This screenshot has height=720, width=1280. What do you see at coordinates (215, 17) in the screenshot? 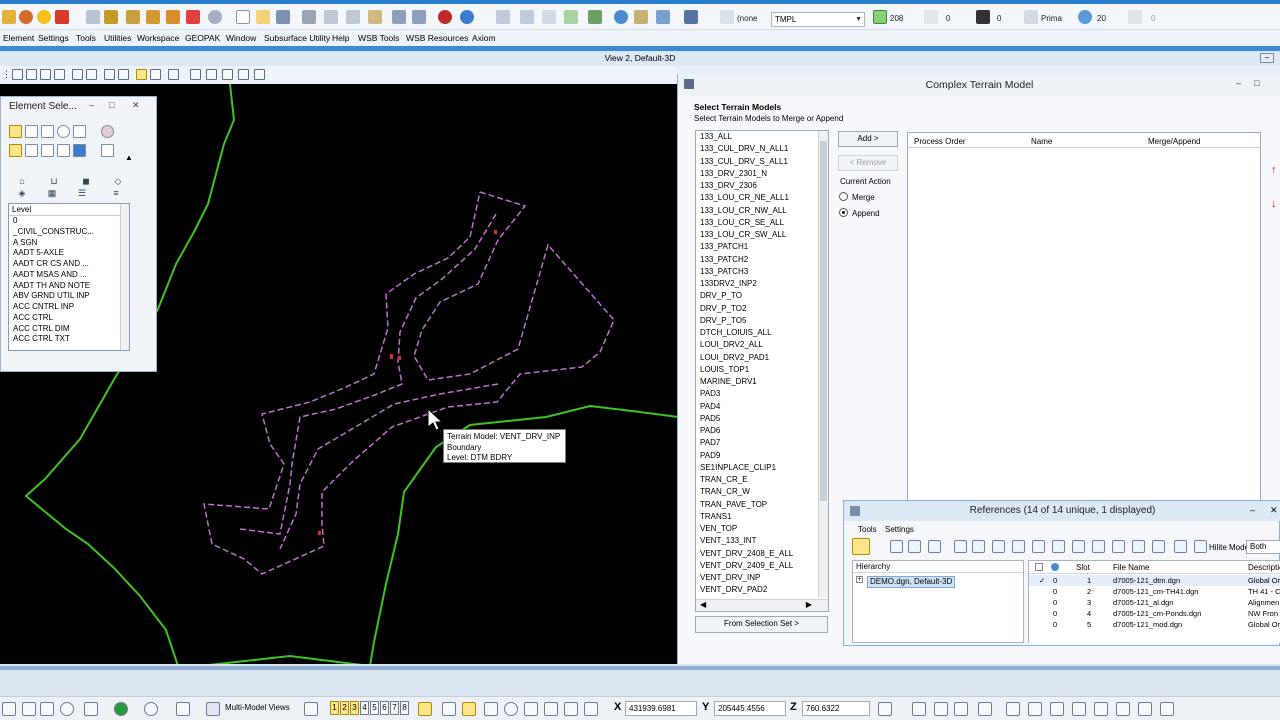
I see `search-icon` at bounding box center [215, 17].